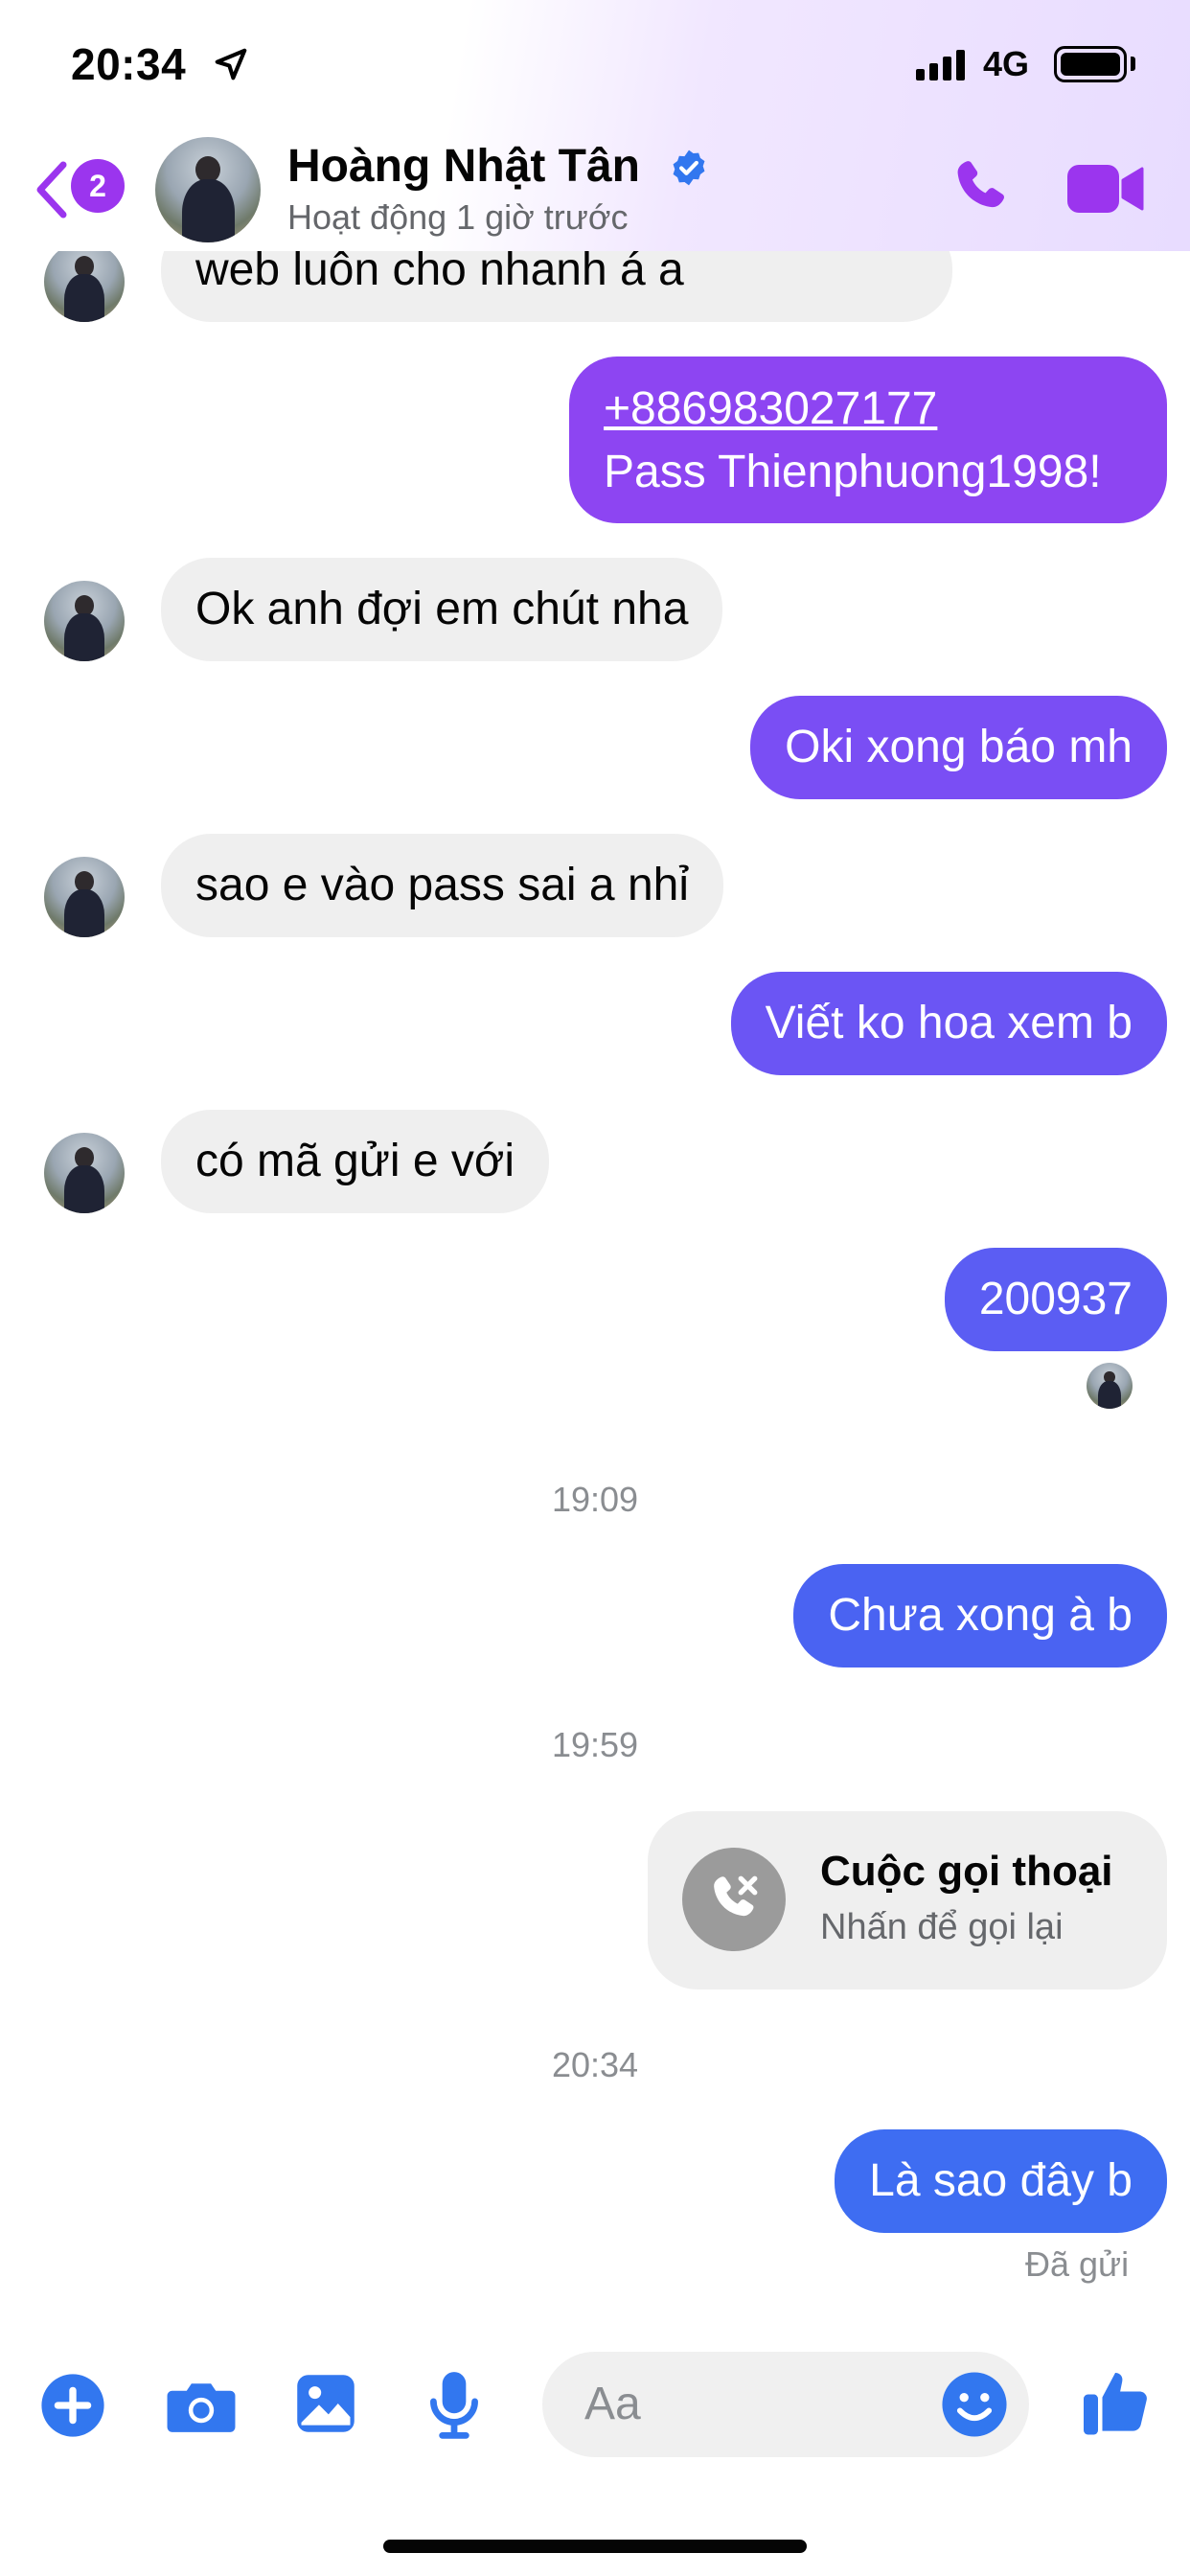 This screenshot has width=1190, height=2576. Describe the element at coordinates (208, 189) in the screenshot. I see `contact-avatar` at that location.